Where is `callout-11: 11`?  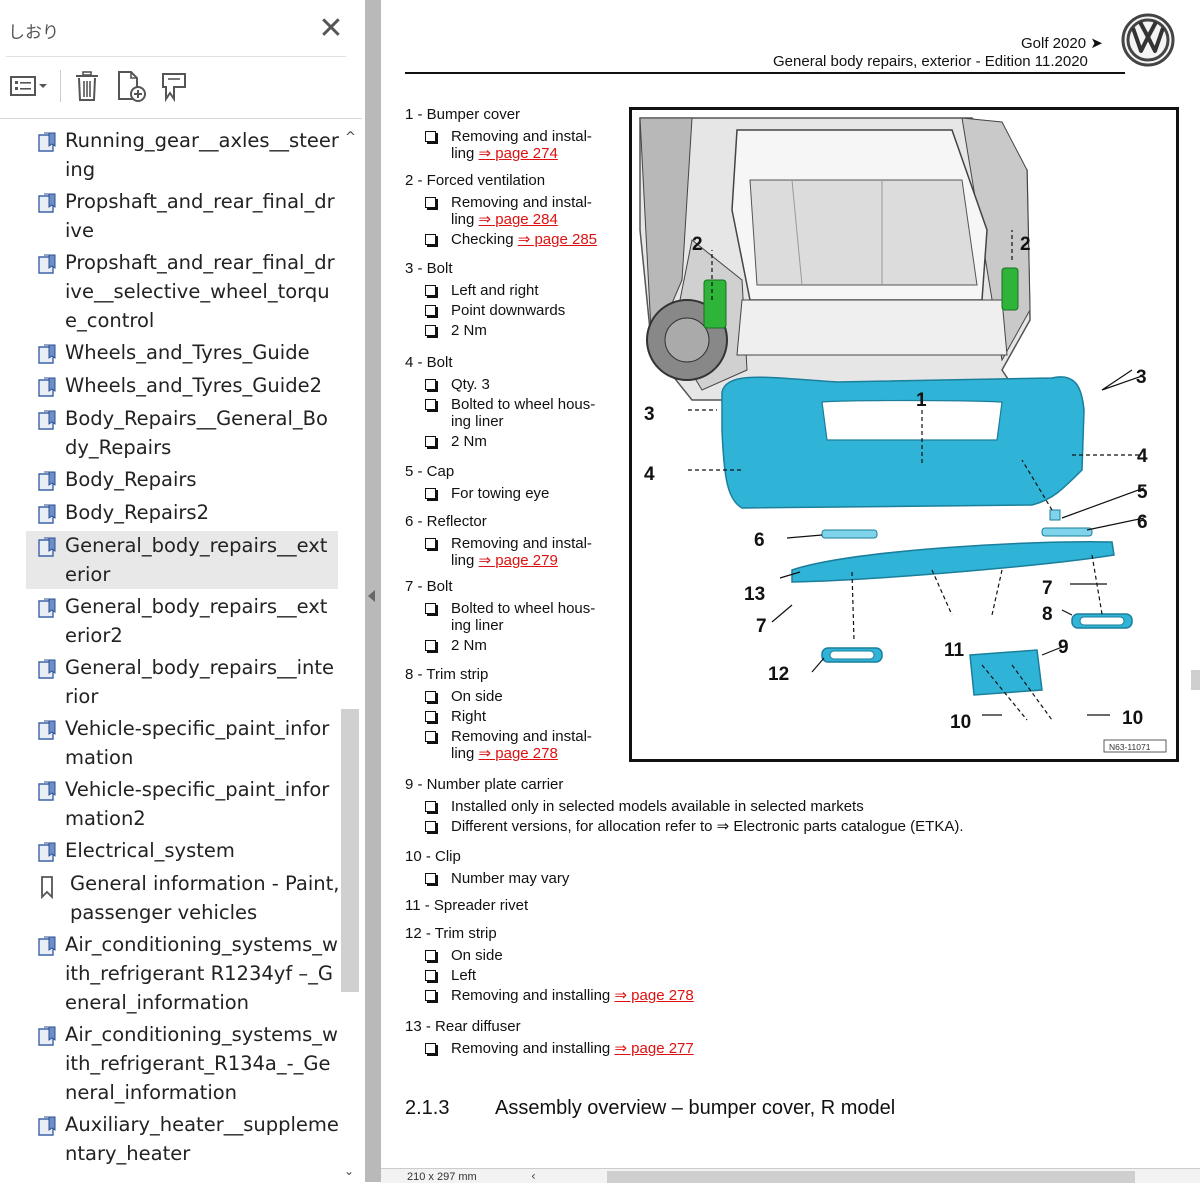 callout-11: 11 is located at coordinates (954, 650).